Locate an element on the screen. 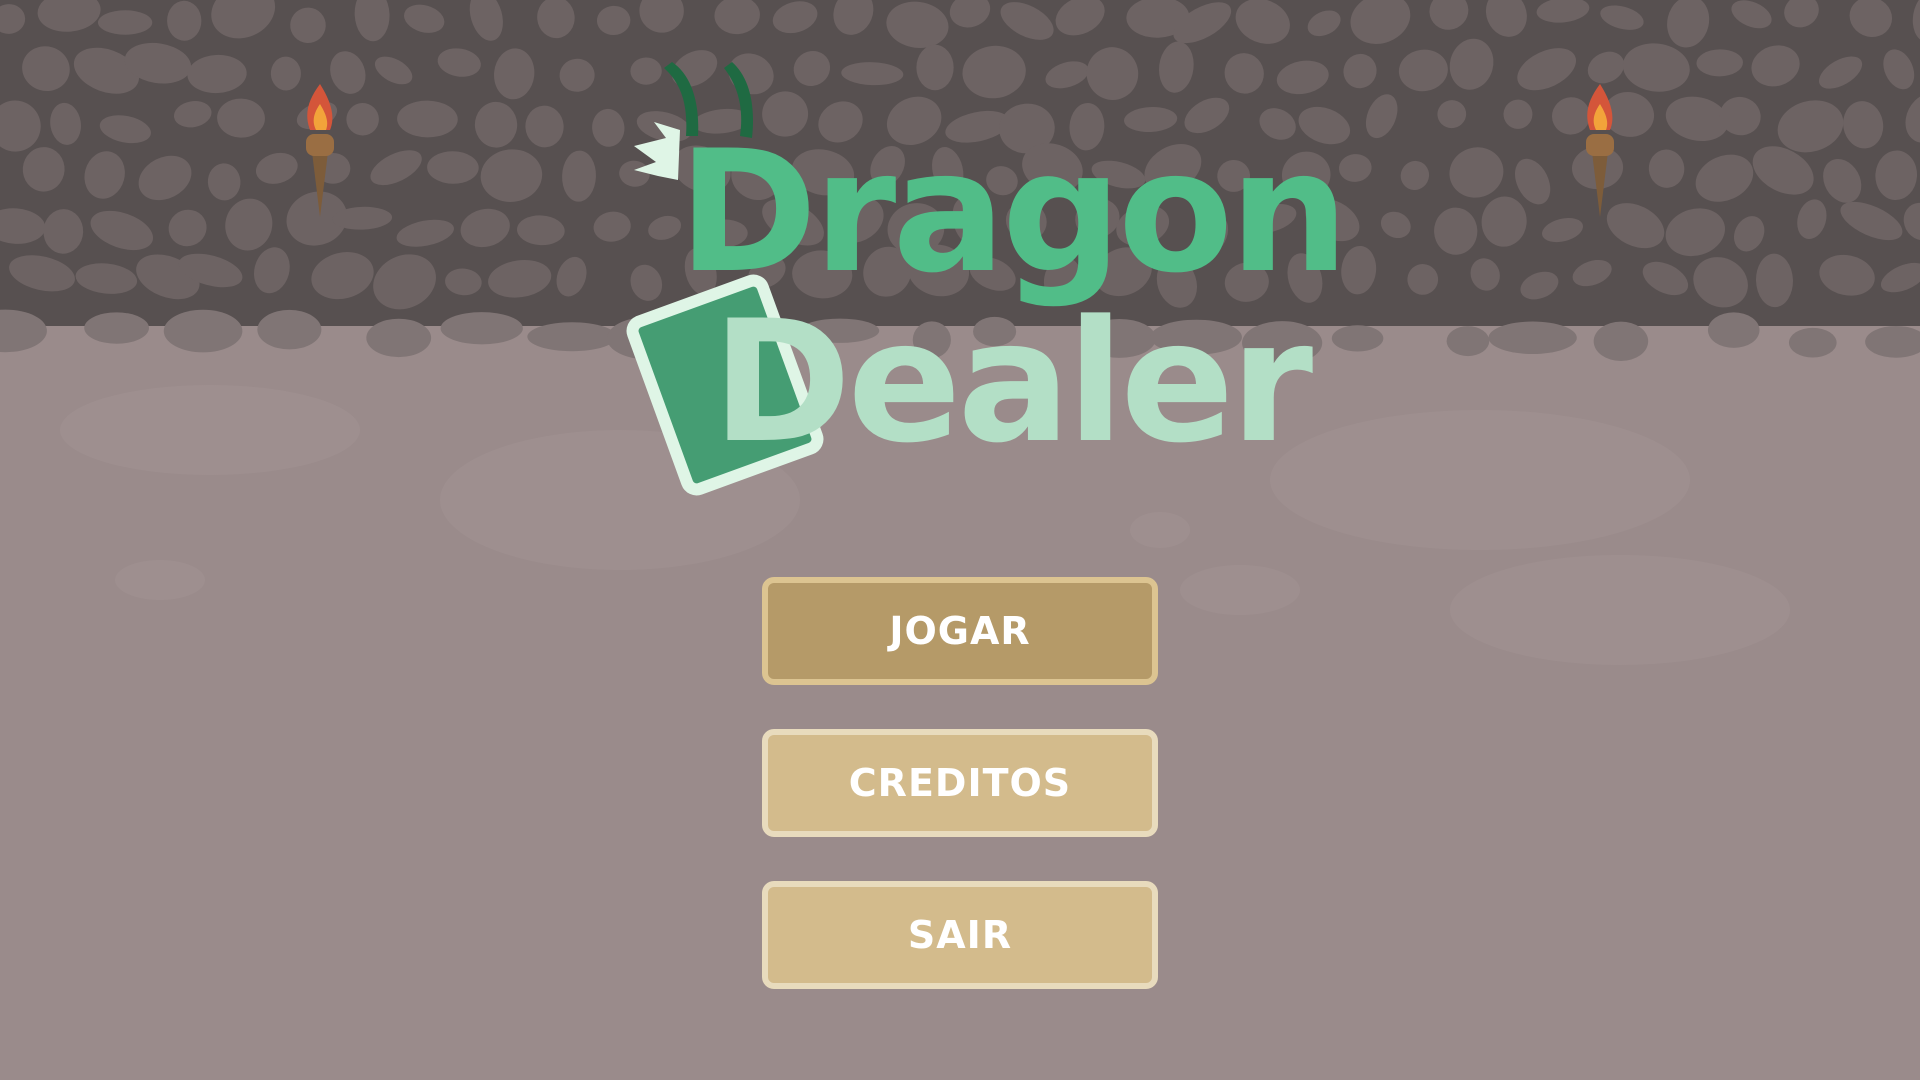 Image resolution: width=1920 pixels, height=1080 pixels. exit-button: SAIR is located at coordinates (960, 935).